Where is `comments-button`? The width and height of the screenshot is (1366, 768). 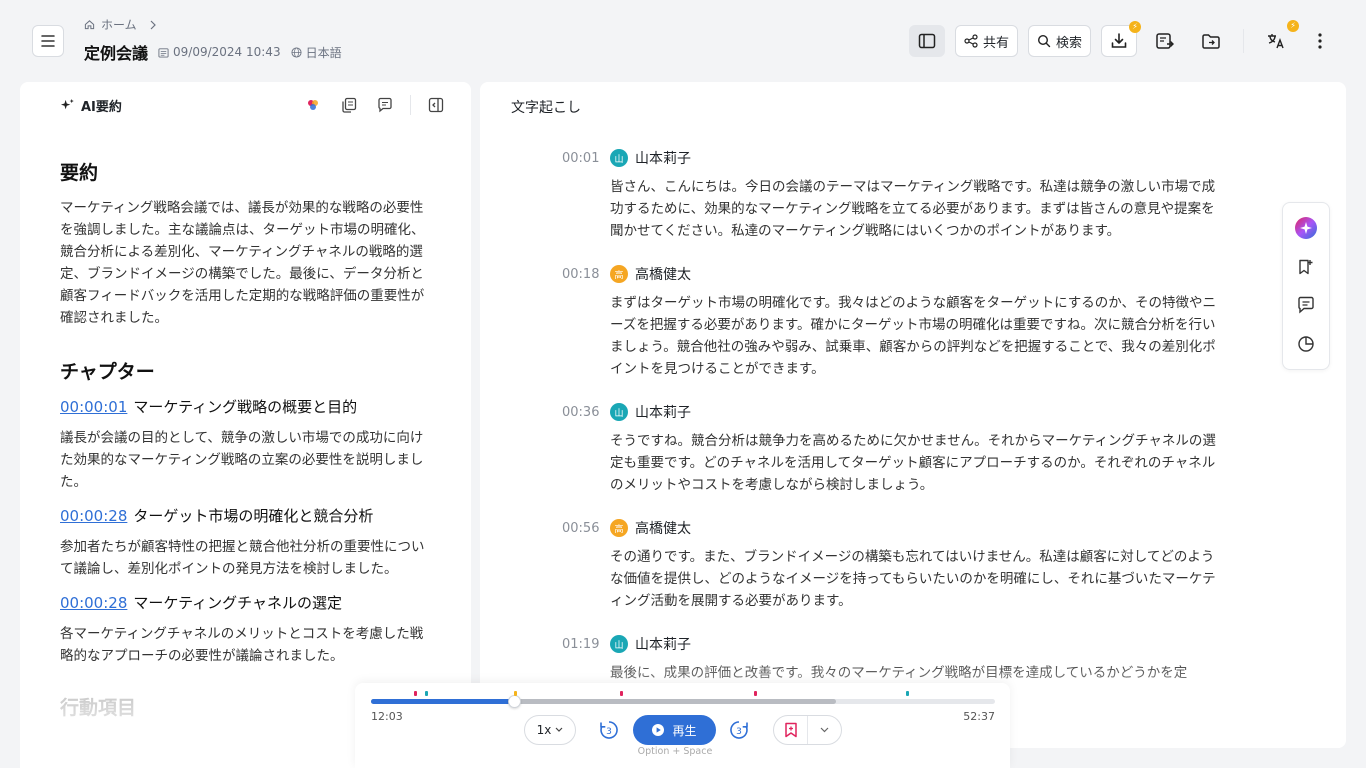 comments-button is located at coordinates (1306, 305).